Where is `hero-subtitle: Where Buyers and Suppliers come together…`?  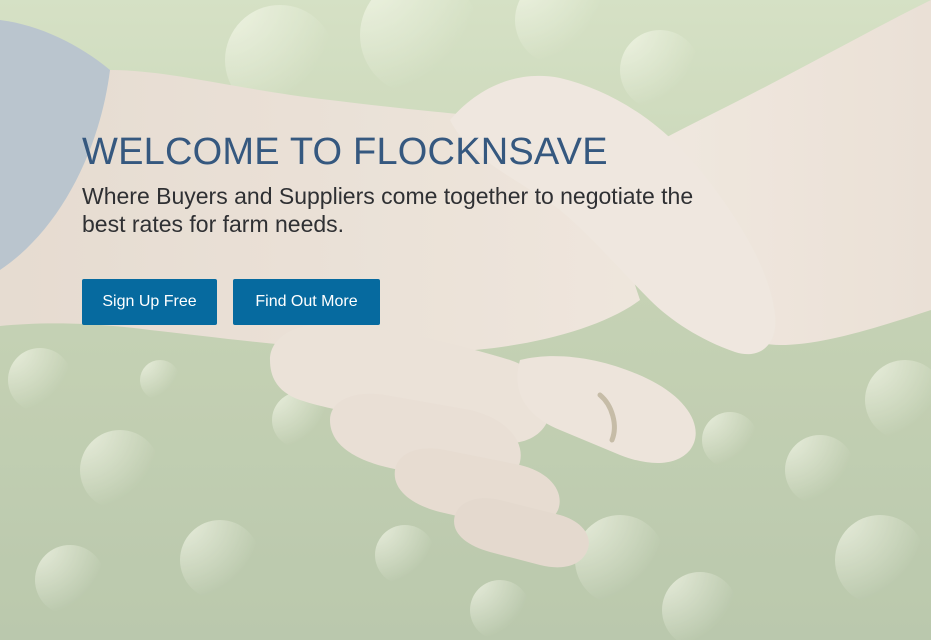
hero-subtitle: Where Buyers and Suppliers come together… is located at coordinates (388, 210).